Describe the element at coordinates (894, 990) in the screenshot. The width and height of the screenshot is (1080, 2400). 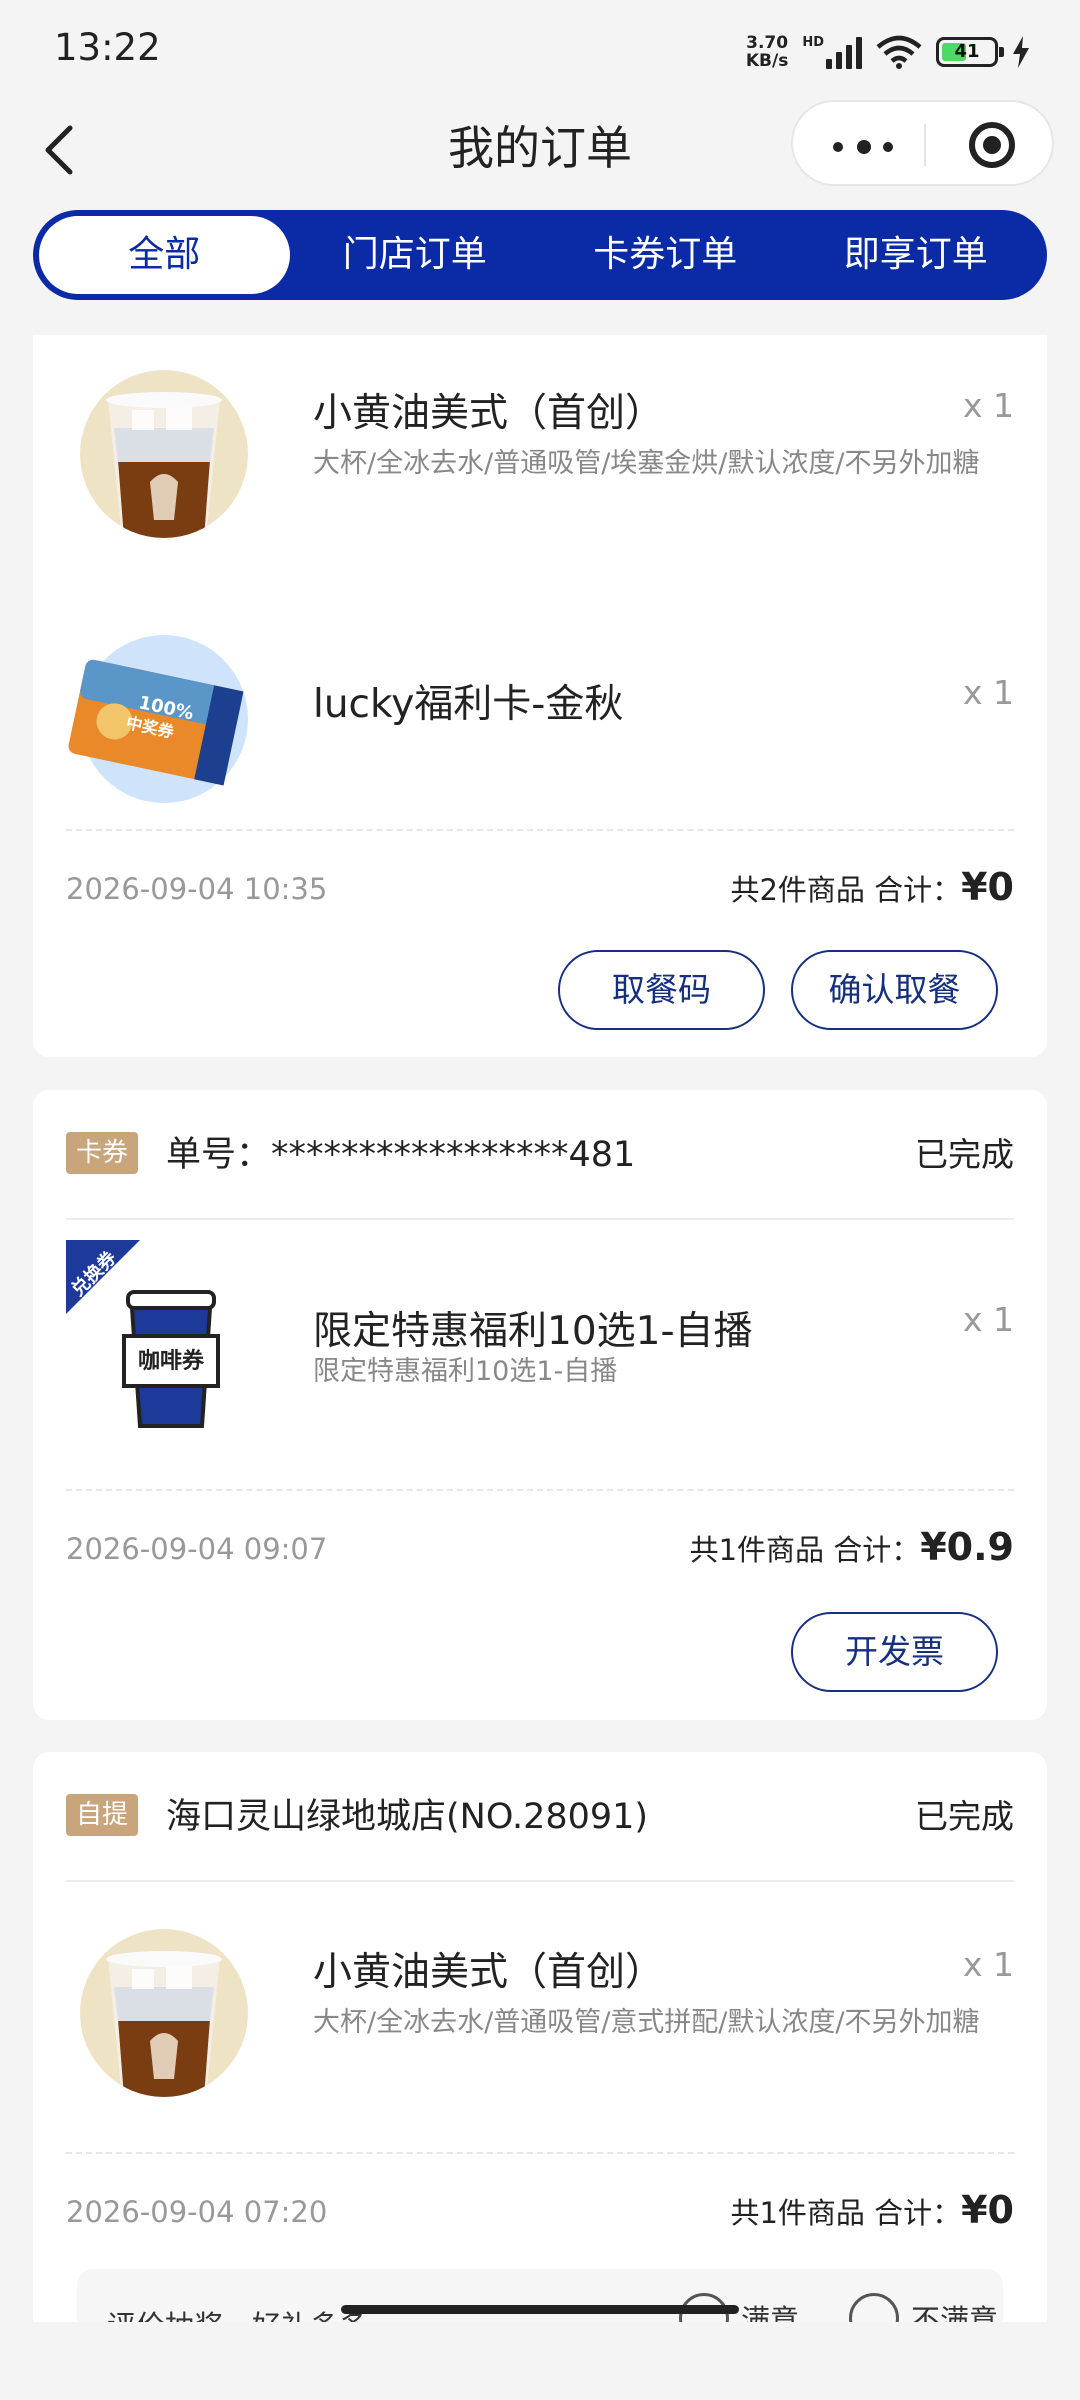
I see `confirm-pickup-button: 确认取餐` at that location.